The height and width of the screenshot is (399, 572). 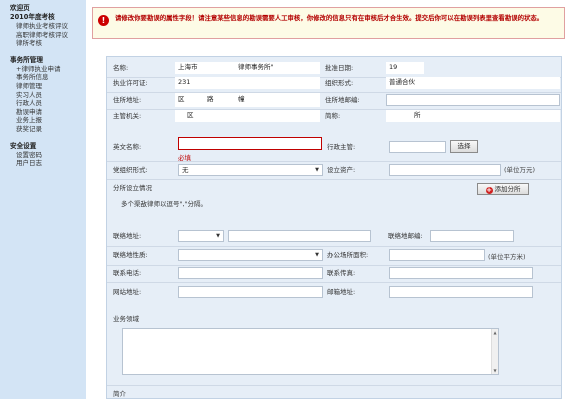 I want to click on sidebar-section-2010-assessment: 2010年度考核, so click(x=32, y=17).